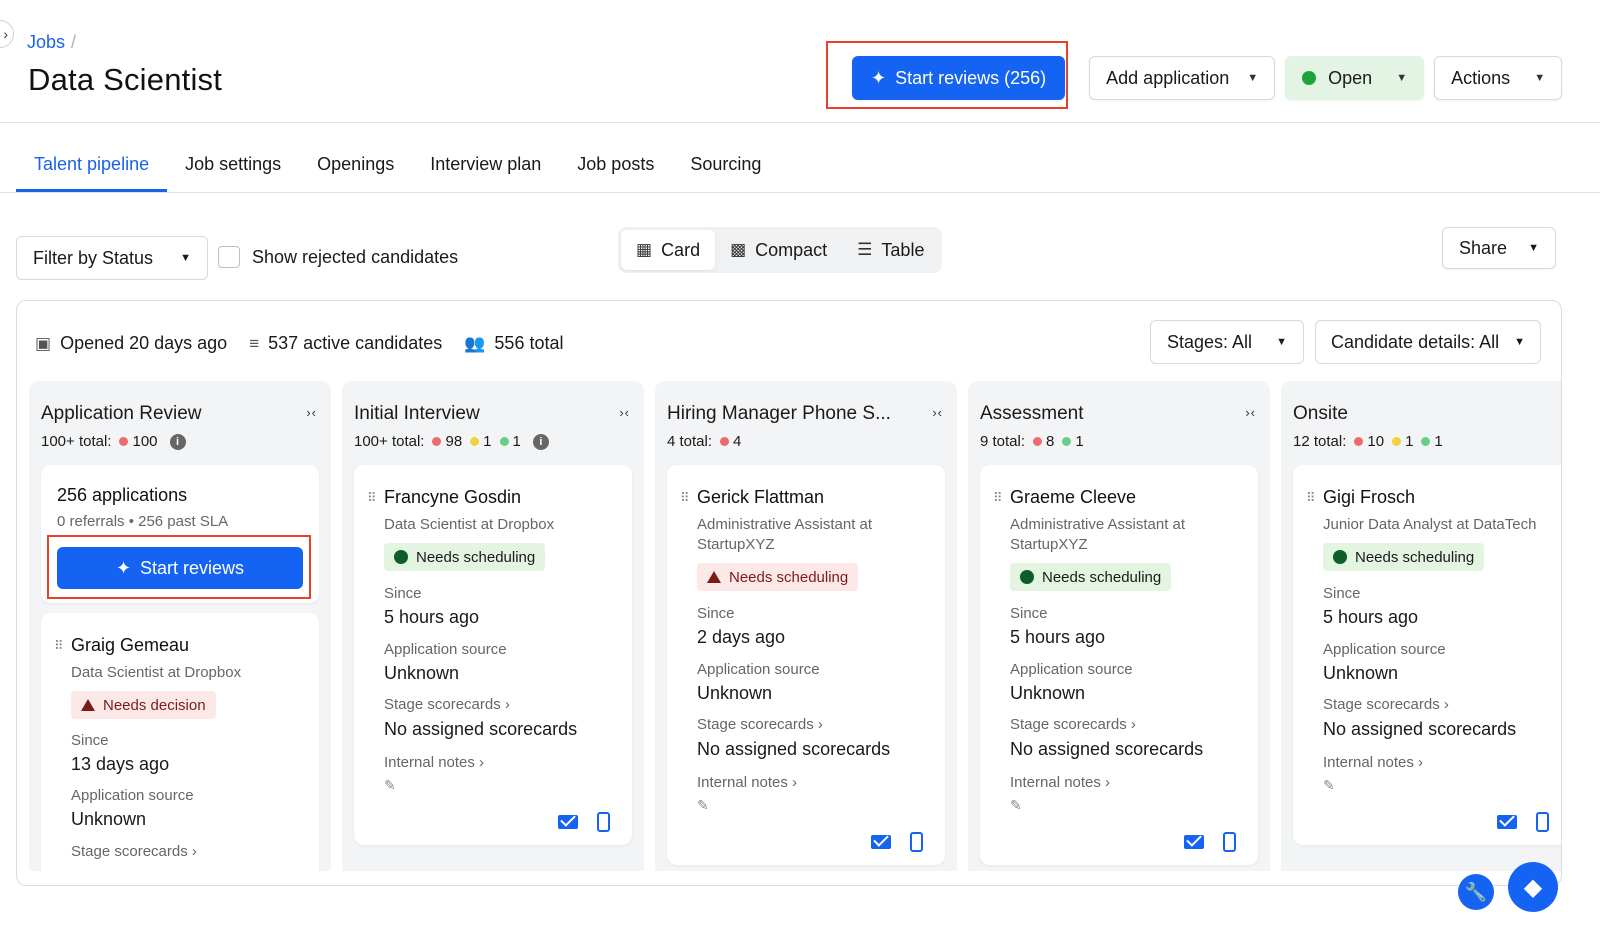 This screenshot has height=938, width=1600. Describe the element at coordinates (529, 343) in the screenshot. I see `total-stat-text: 556 total` at that location.